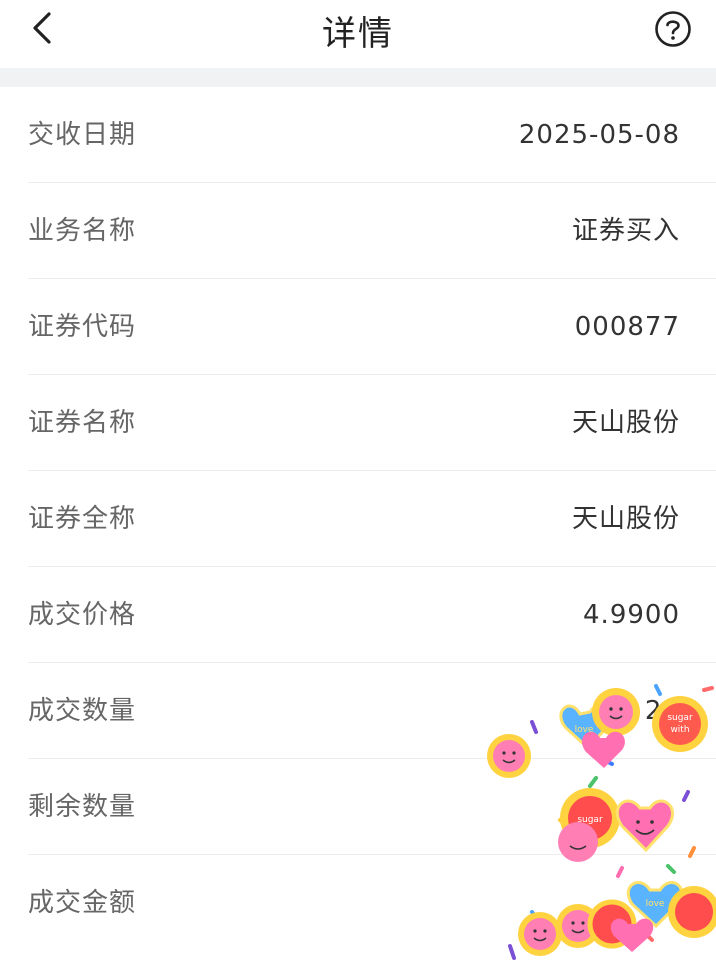 The height and width of the screenshot is (964, 716). I want to click on top-navigation-bar: 详情, so click(358, 34).